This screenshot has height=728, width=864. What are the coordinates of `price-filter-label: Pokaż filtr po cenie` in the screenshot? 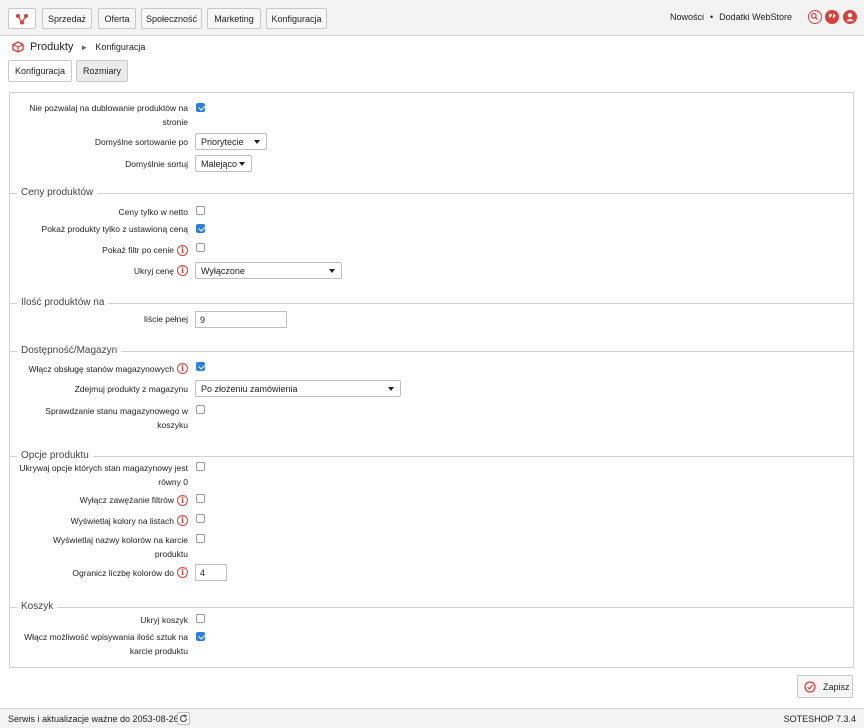 It's located at (138, 250).